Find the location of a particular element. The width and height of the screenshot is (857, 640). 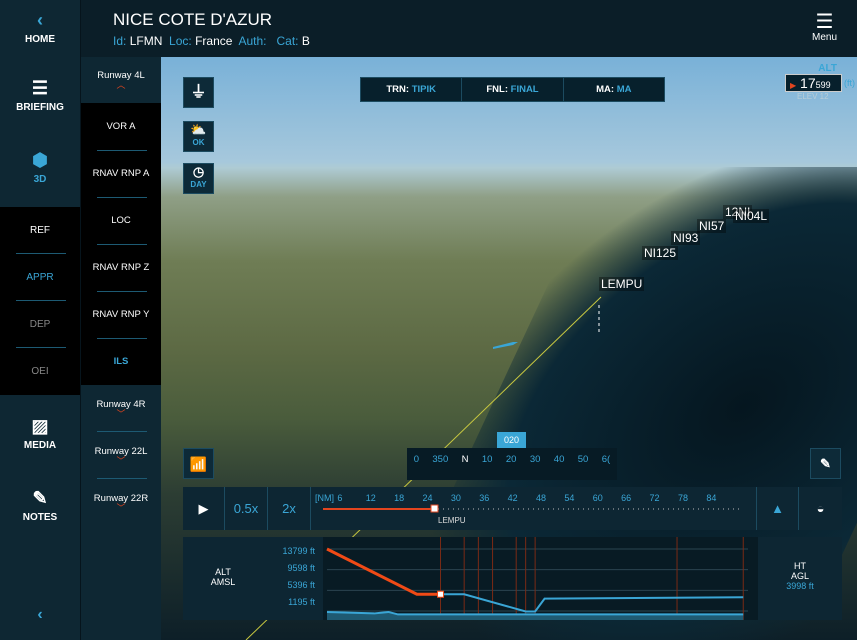

altitude-readout: ALT ▶ 17599 (ft) ELEV 12 is located at coordinates (820, 82).